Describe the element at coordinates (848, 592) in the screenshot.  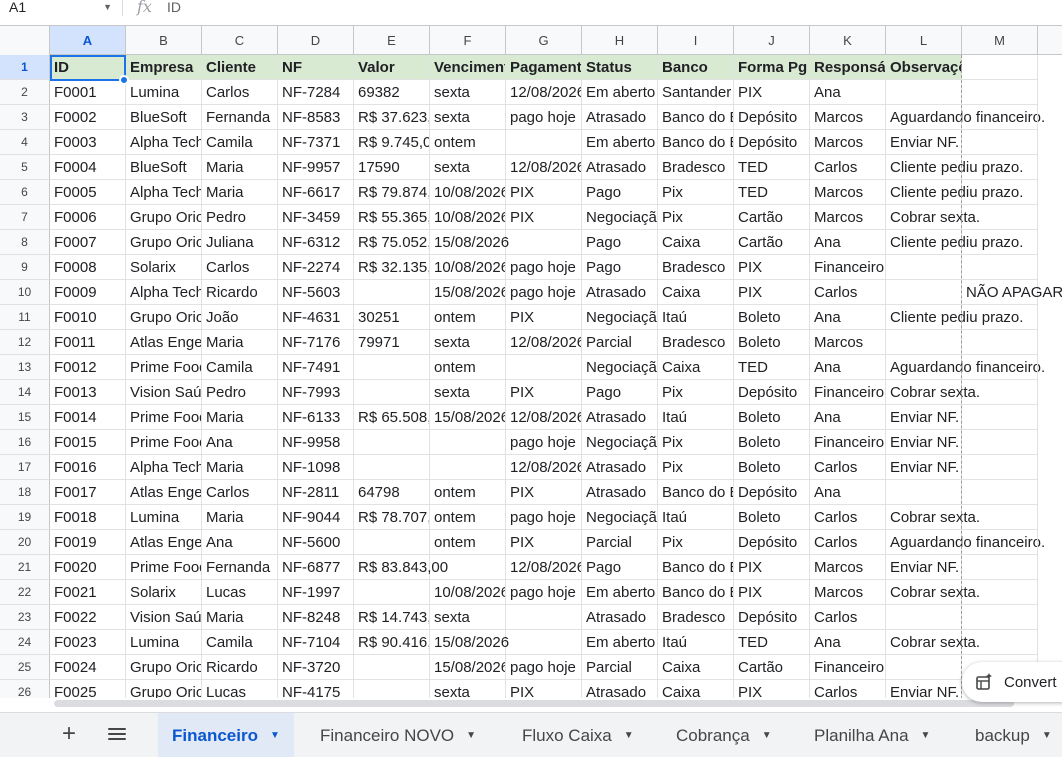
I see `cell-k22: Marcos` at that location.